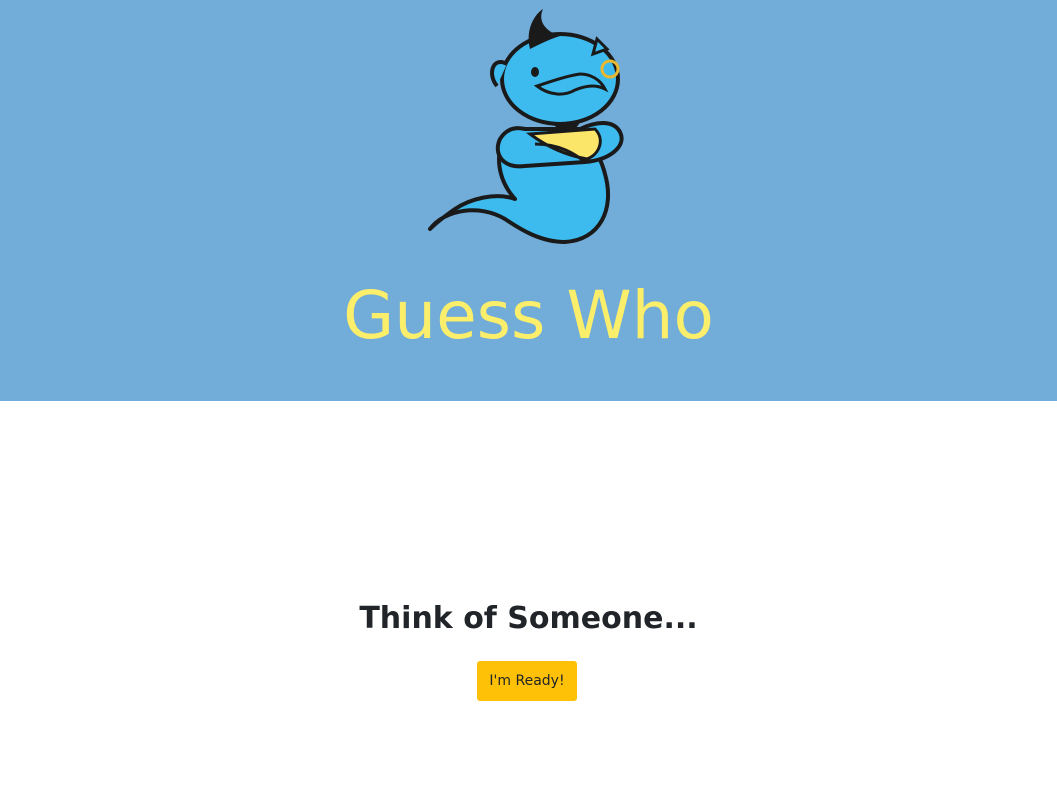  I want to click on page-title: Guess Who, so click(528, 315).